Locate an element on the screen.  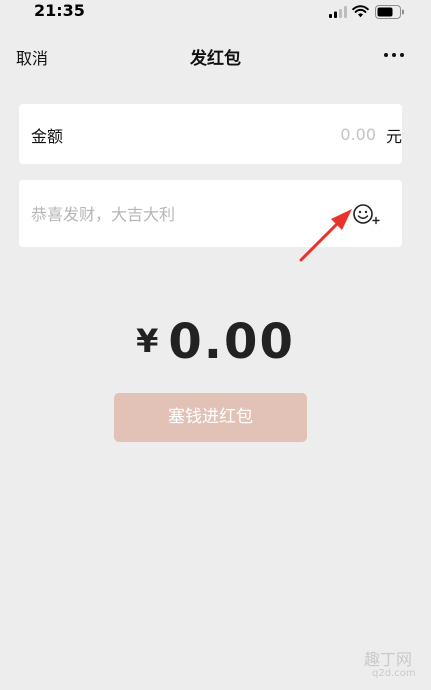
total-amount-display: ¥0.00 is located at coordinates (215, 342).